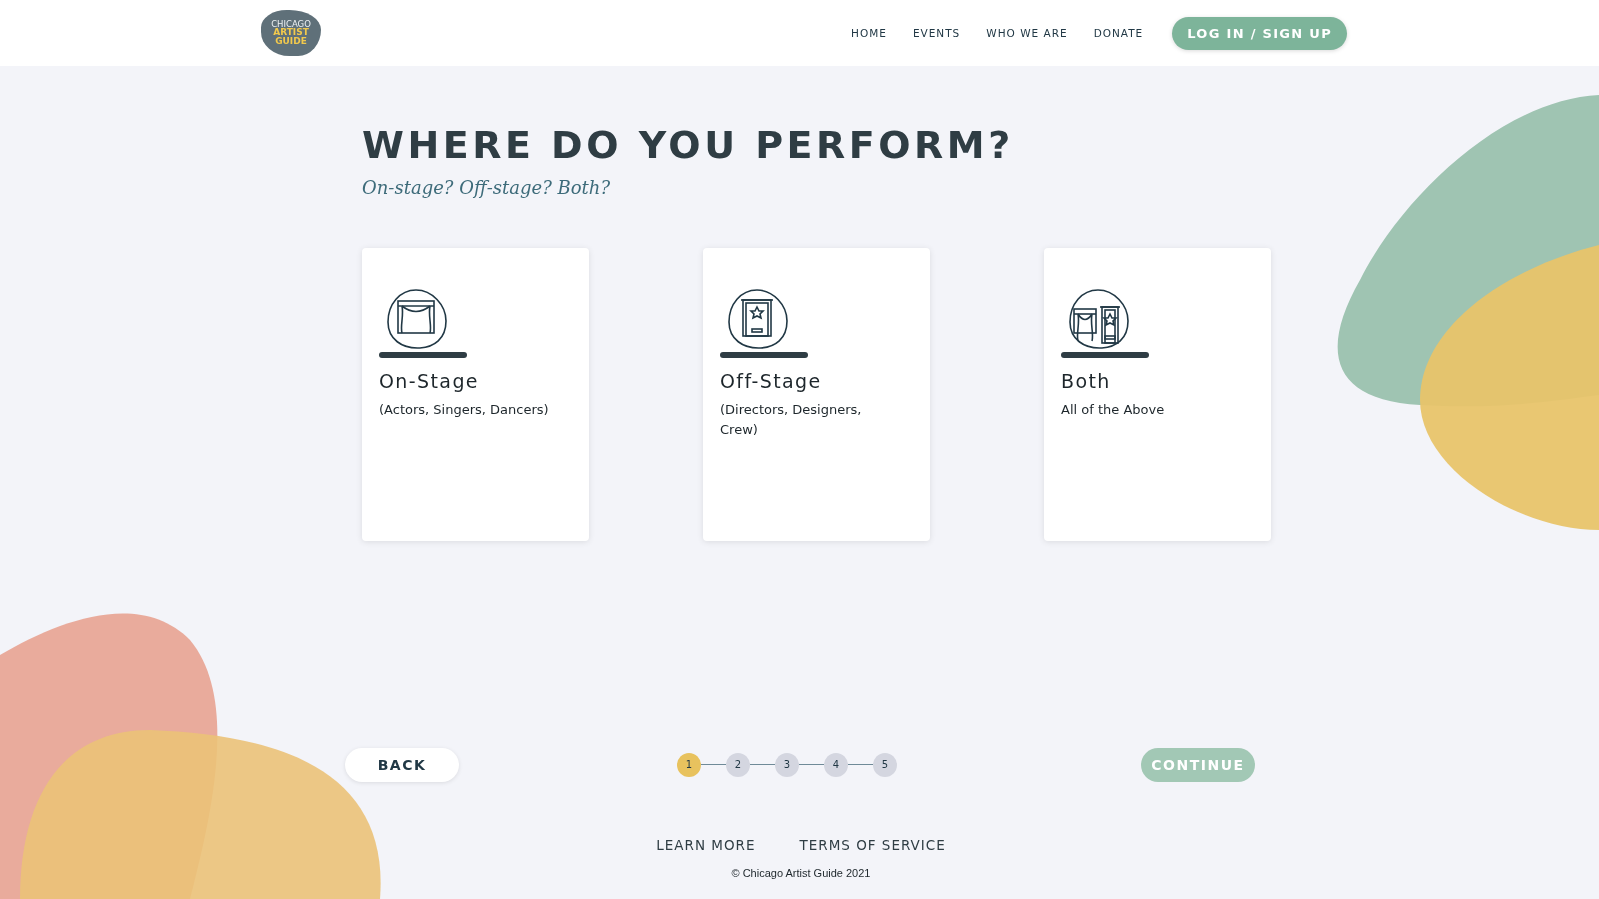  Describe the element at coordinates (487, 187) in the screenshot. I see `page-subheading: On-stage? Off-stage? Both?` at that location.